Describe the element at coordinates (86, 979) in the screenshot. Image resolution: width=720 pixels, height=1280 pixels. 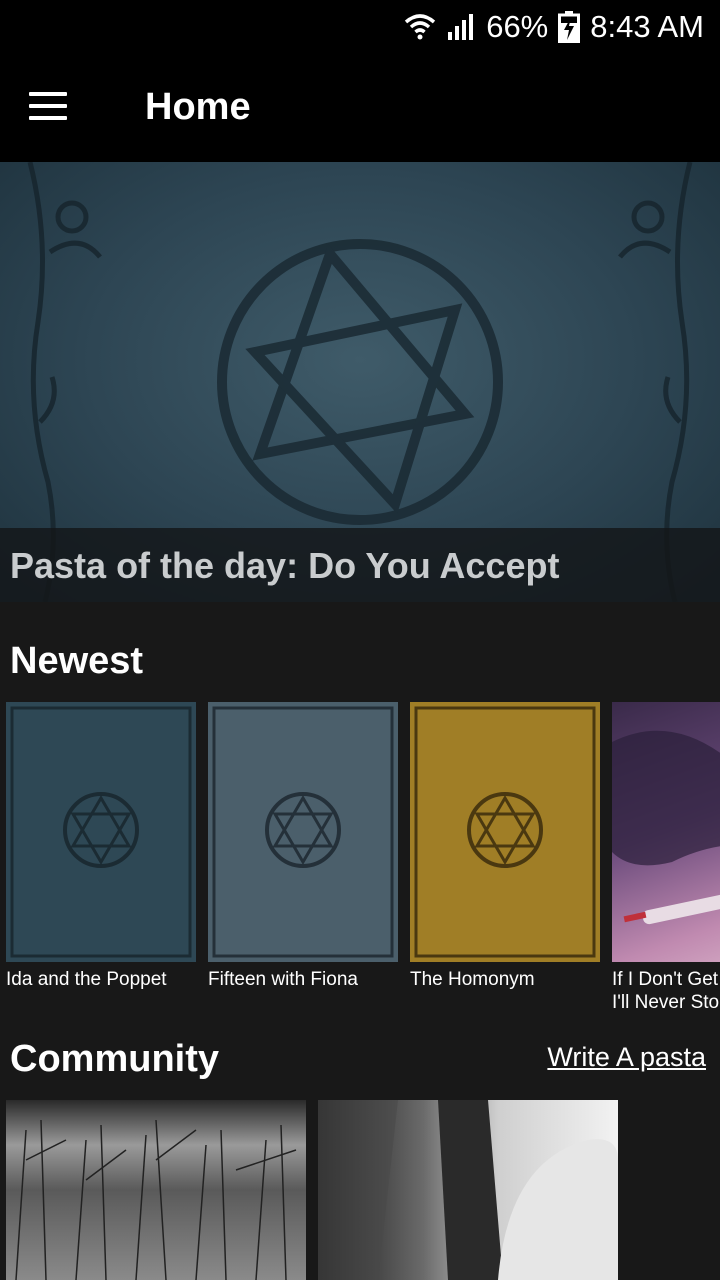
I see `card-title: Ida and the Poppet` at that location.